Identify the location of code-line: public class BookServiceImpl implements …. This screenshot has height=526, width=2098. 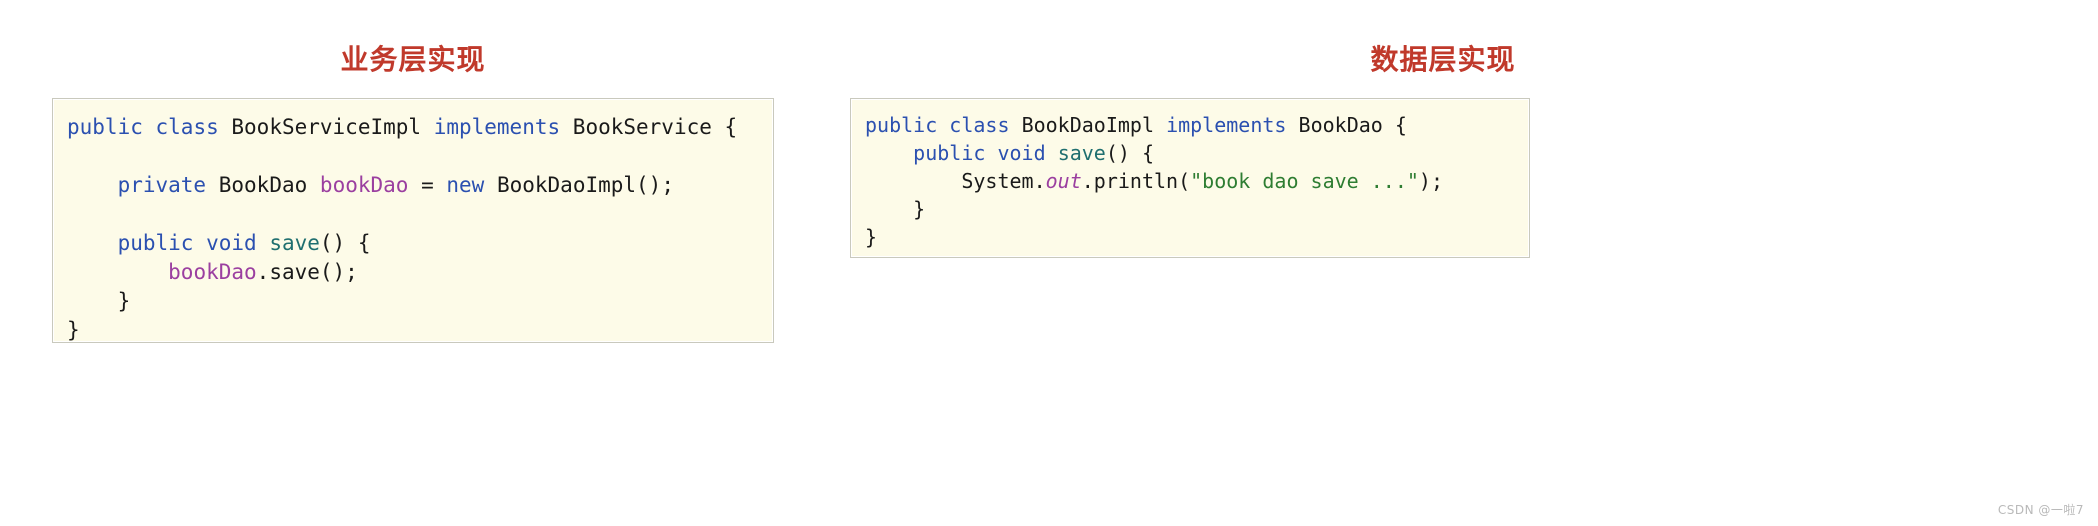
(413, 127).